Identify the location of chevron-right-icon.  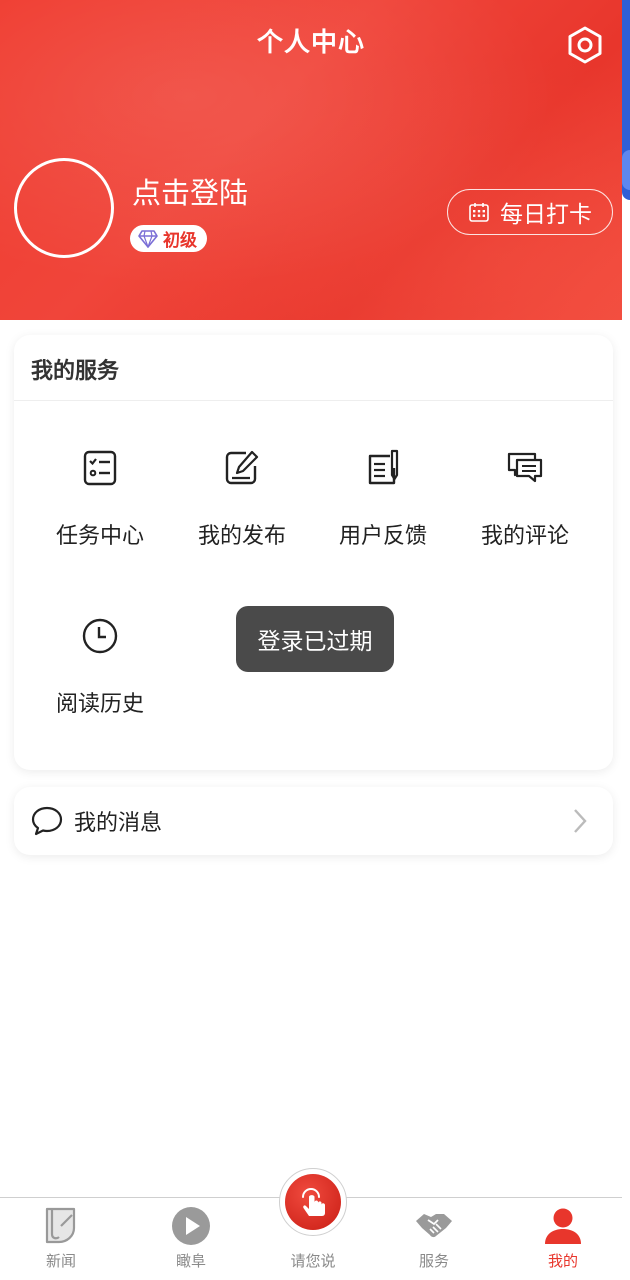
(580, 821).